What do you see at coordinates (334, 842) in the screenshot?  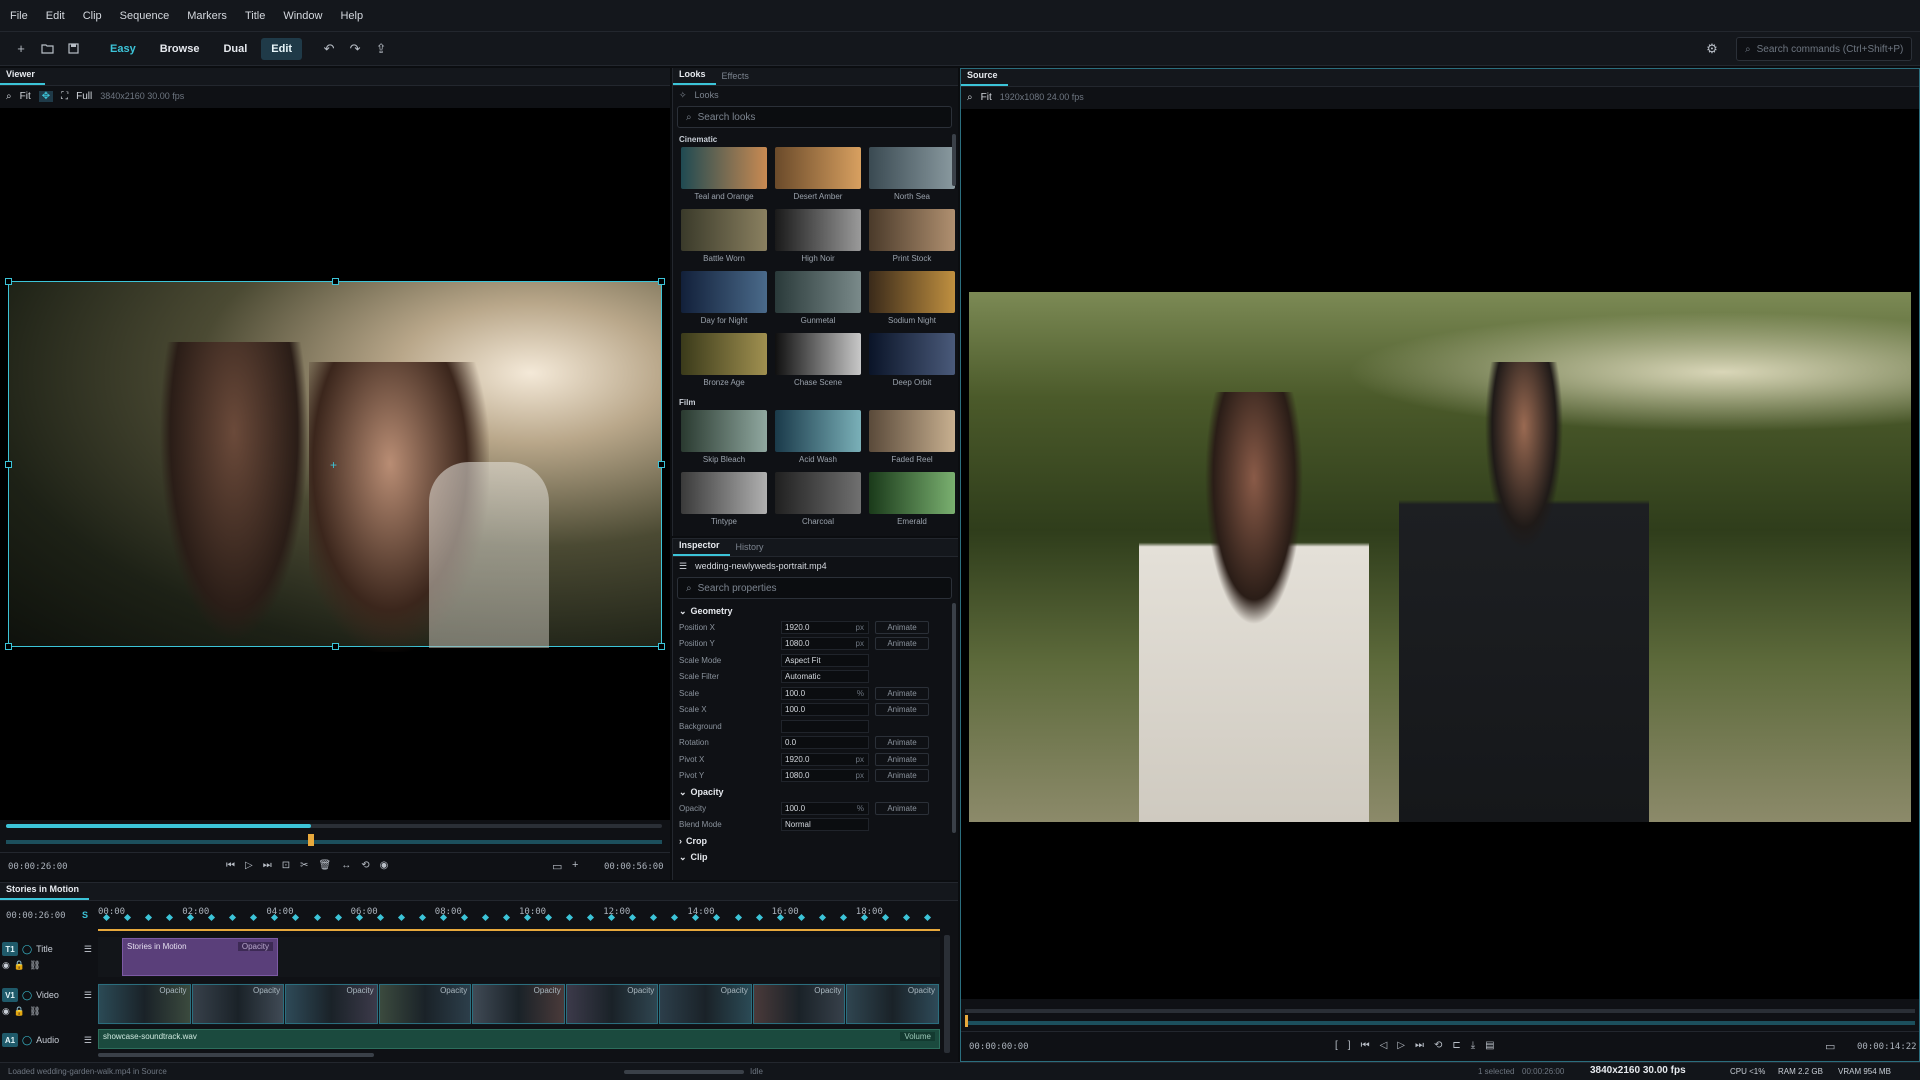 I see `viewer-timeline-bar` at bounding box center [334, 842].